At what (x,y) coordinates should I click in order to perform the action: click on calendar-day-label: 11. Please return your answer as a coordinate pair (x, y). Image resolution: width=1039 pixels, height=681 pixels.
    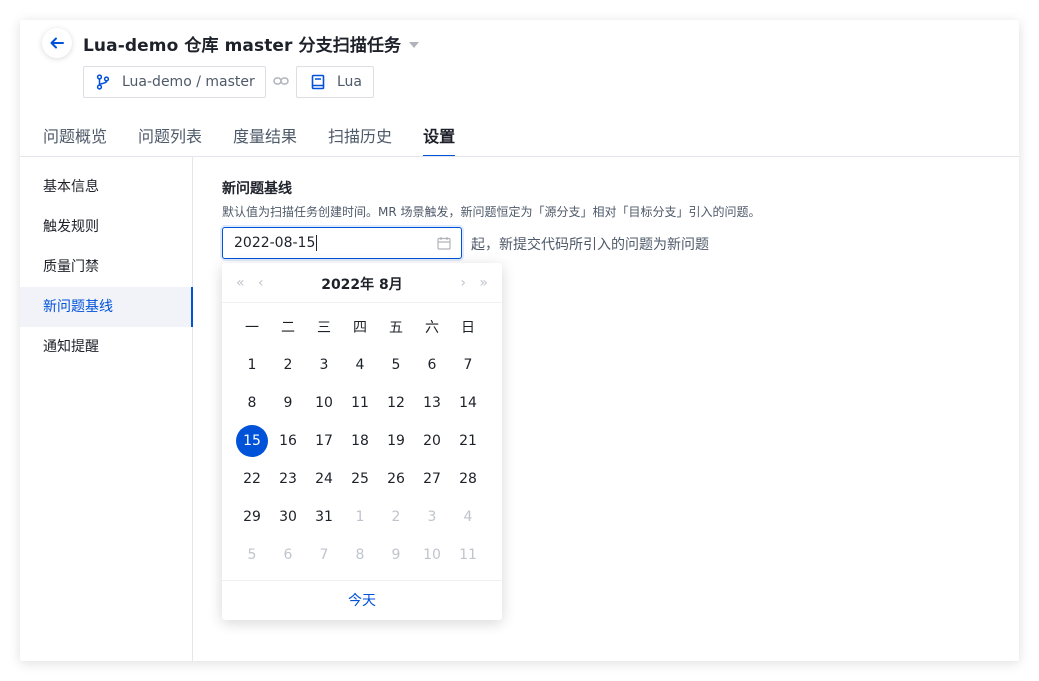
    Looking at the image, I should click on (468, 555).